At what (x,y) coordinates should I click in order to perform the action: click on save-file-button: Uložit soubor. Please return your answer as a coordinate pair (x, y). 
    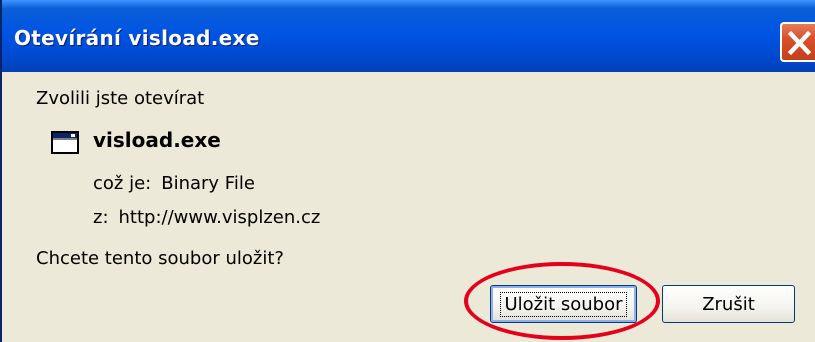
    Looking at the image, I should click on (563, 304).